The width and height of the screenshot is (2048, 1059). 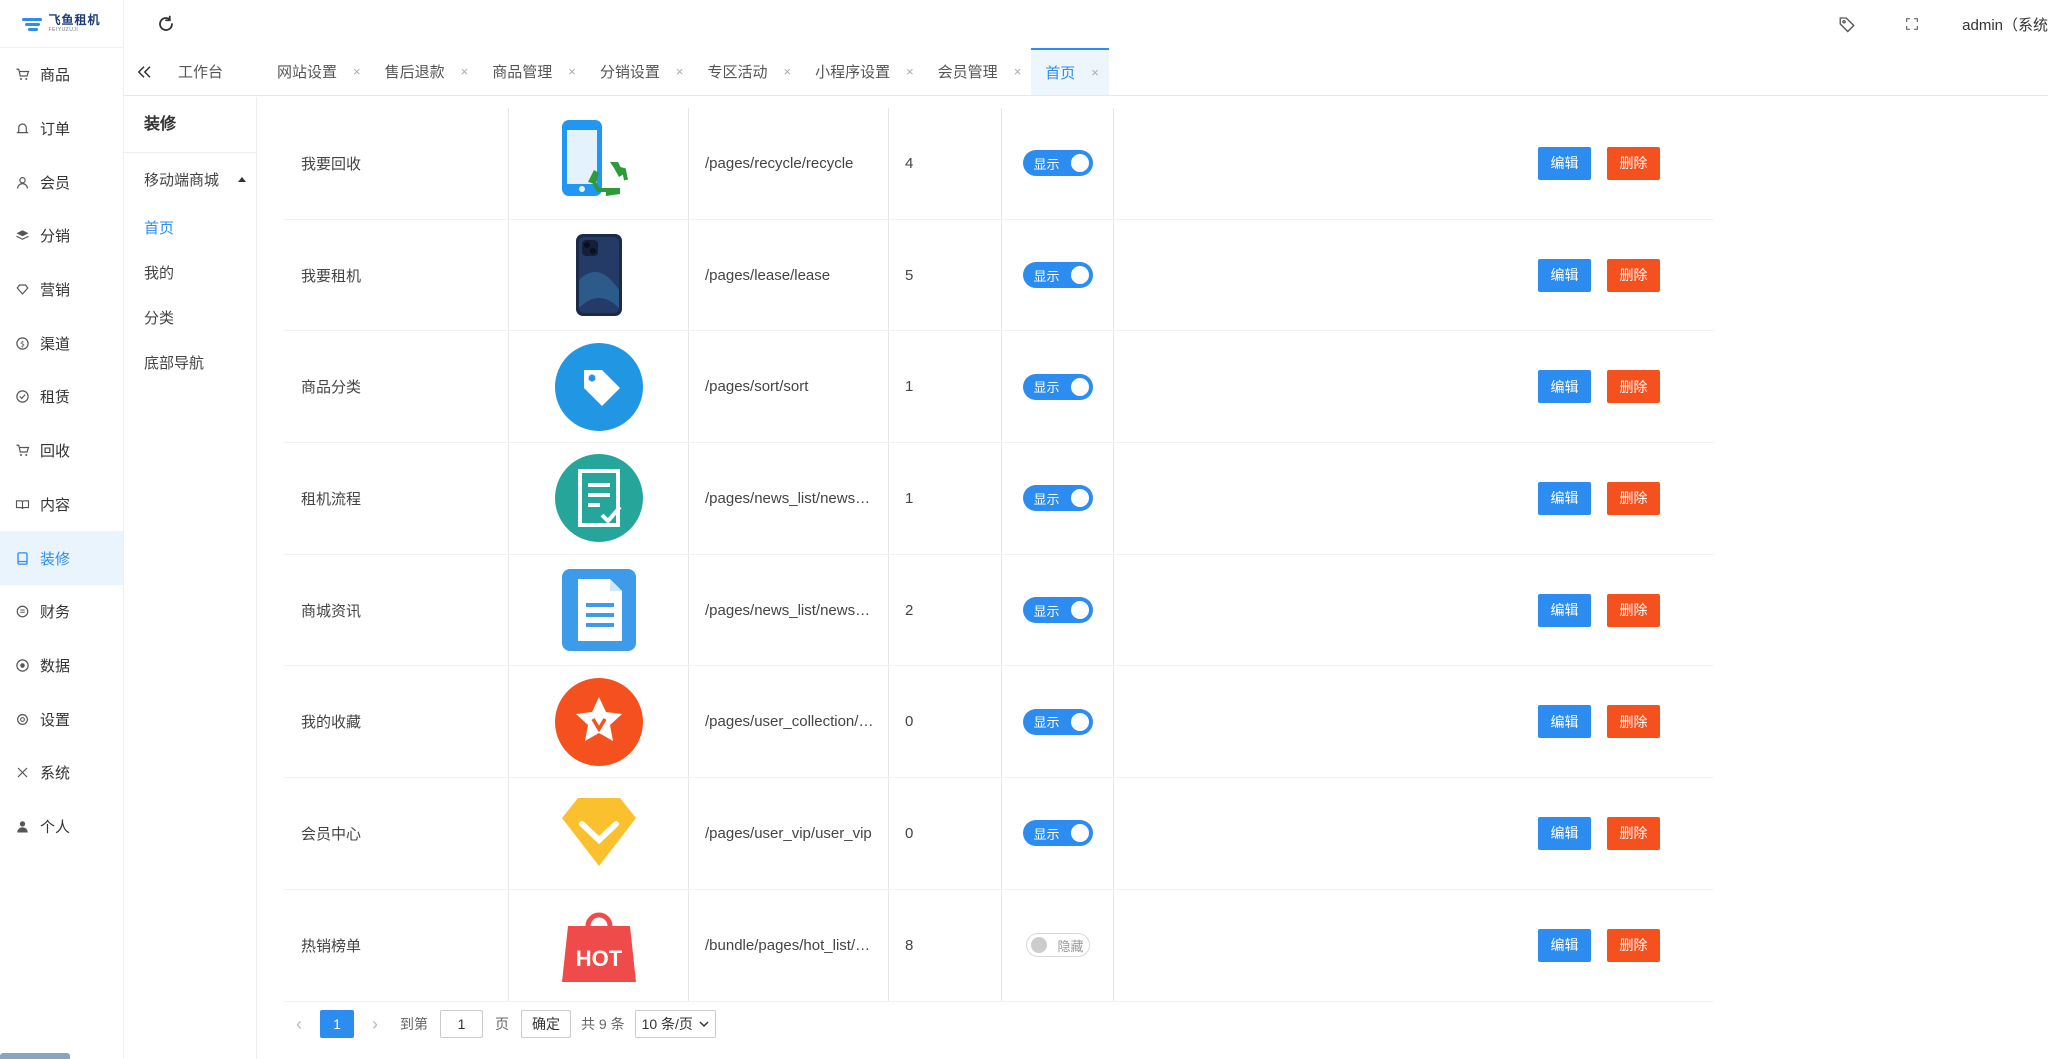 What do you see at coordinates (999, 275) in the screenshot?
I see `table-row: 我要租机/pages/lease/lease 5 显示 编辑 删除` at bounding box center [999, 275].